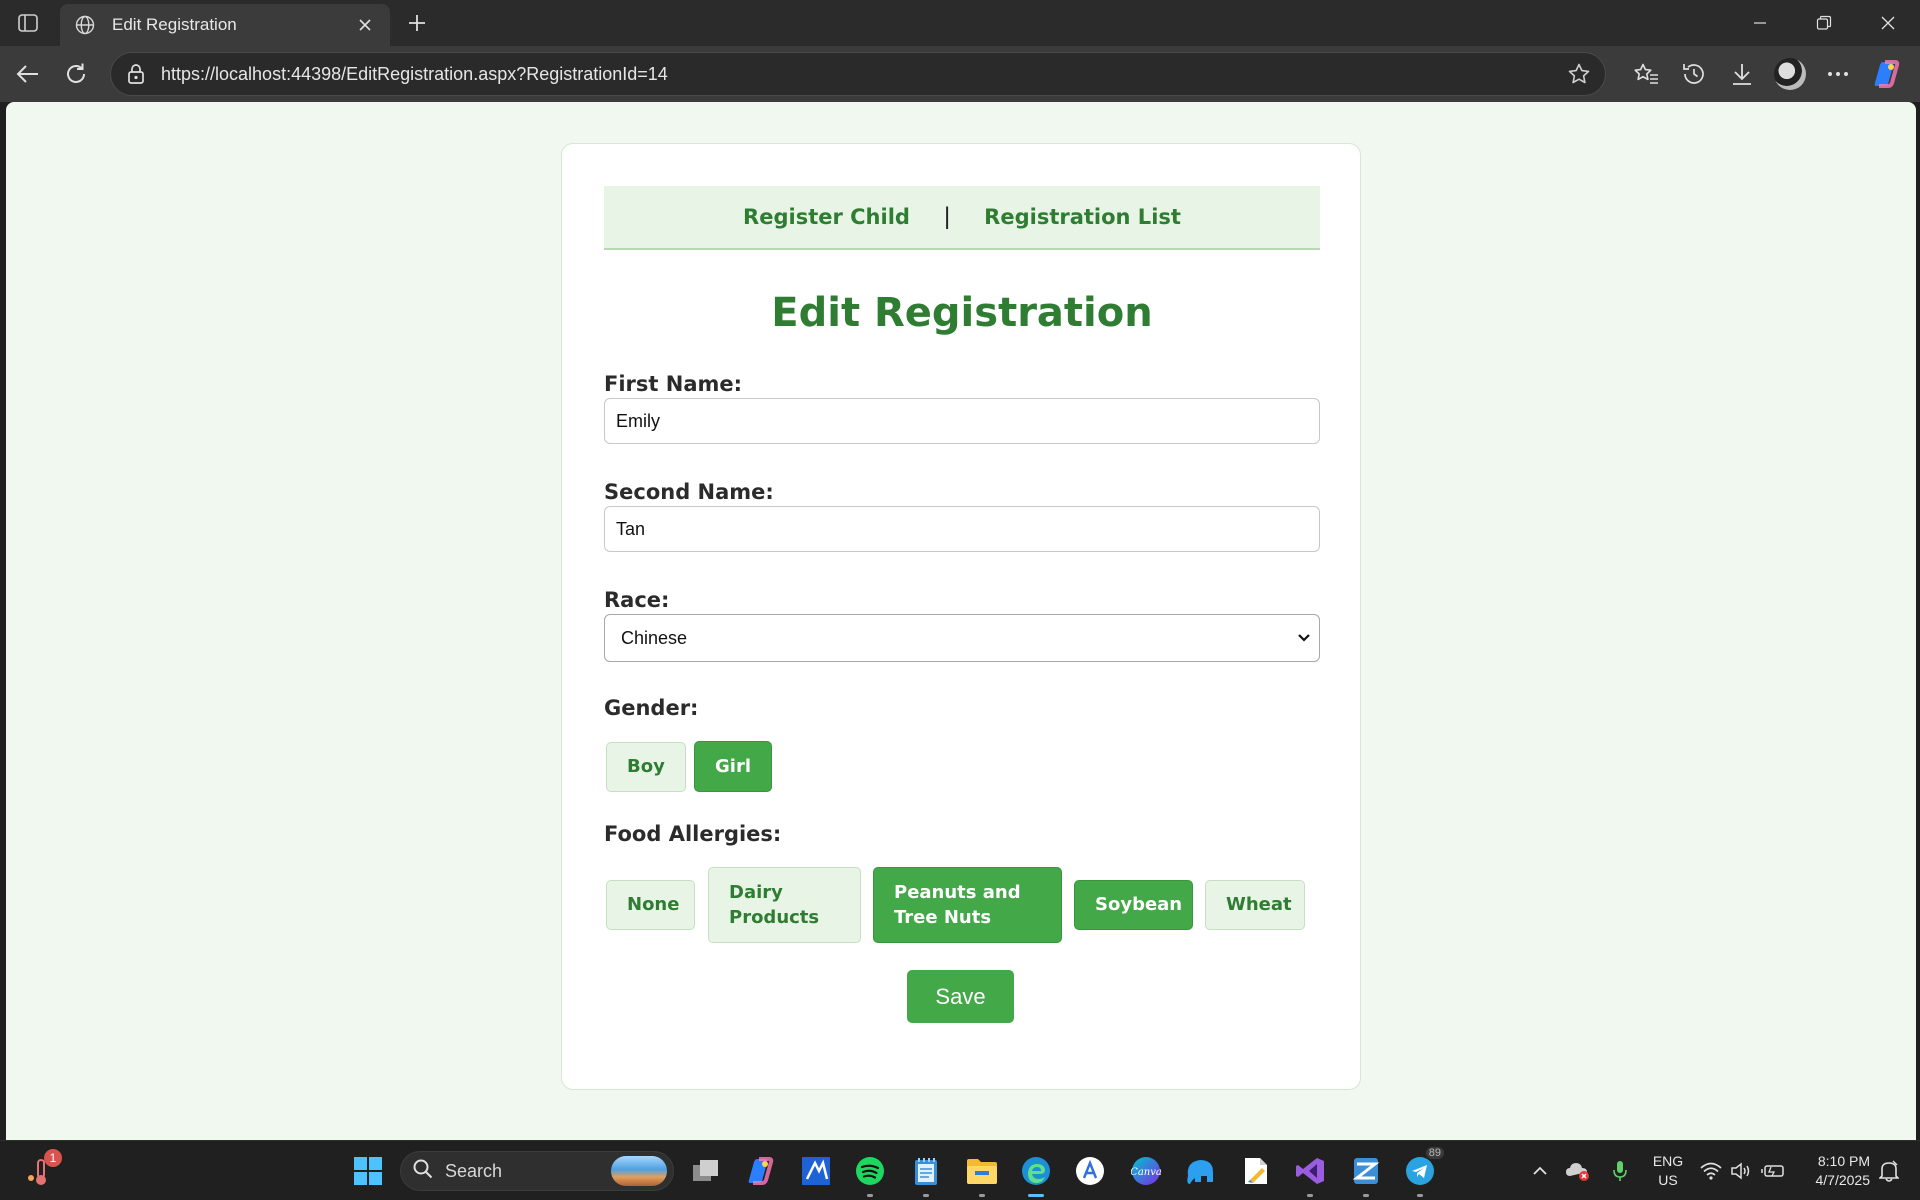  I want to click on restore-icon, so click(1824, 23).